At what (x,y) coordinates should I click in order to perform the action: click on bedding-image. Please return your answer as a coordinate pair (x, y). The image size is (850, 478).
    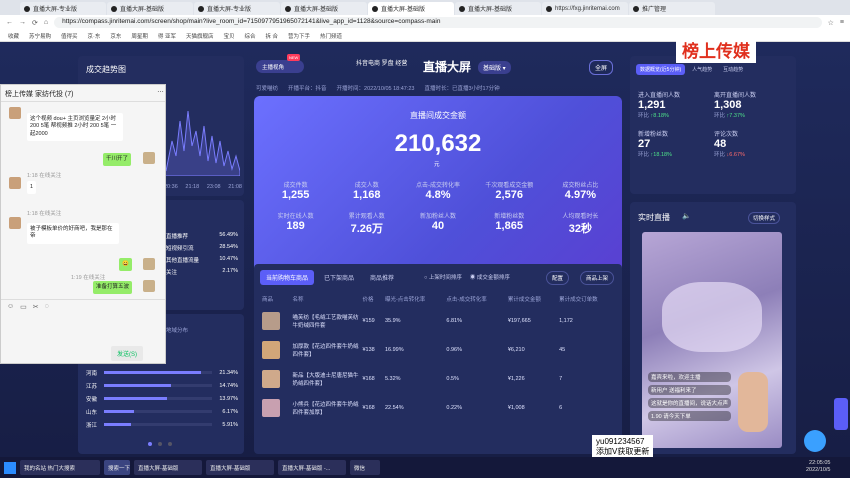
    Looking at the image, I should click on (712, 317).